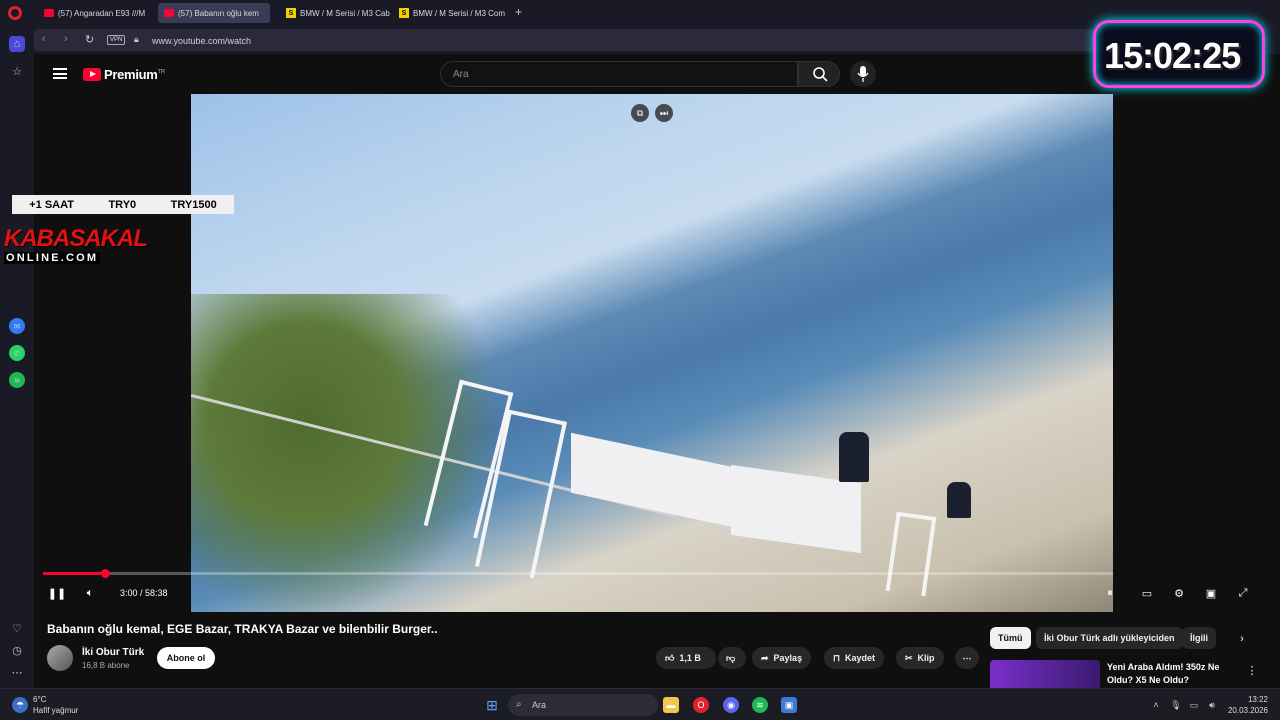  What do you see at coordinates (583, 705) in the screenshot?
I see `taskbar-search: ⌕ Ara` at bounding box center [583, 705].